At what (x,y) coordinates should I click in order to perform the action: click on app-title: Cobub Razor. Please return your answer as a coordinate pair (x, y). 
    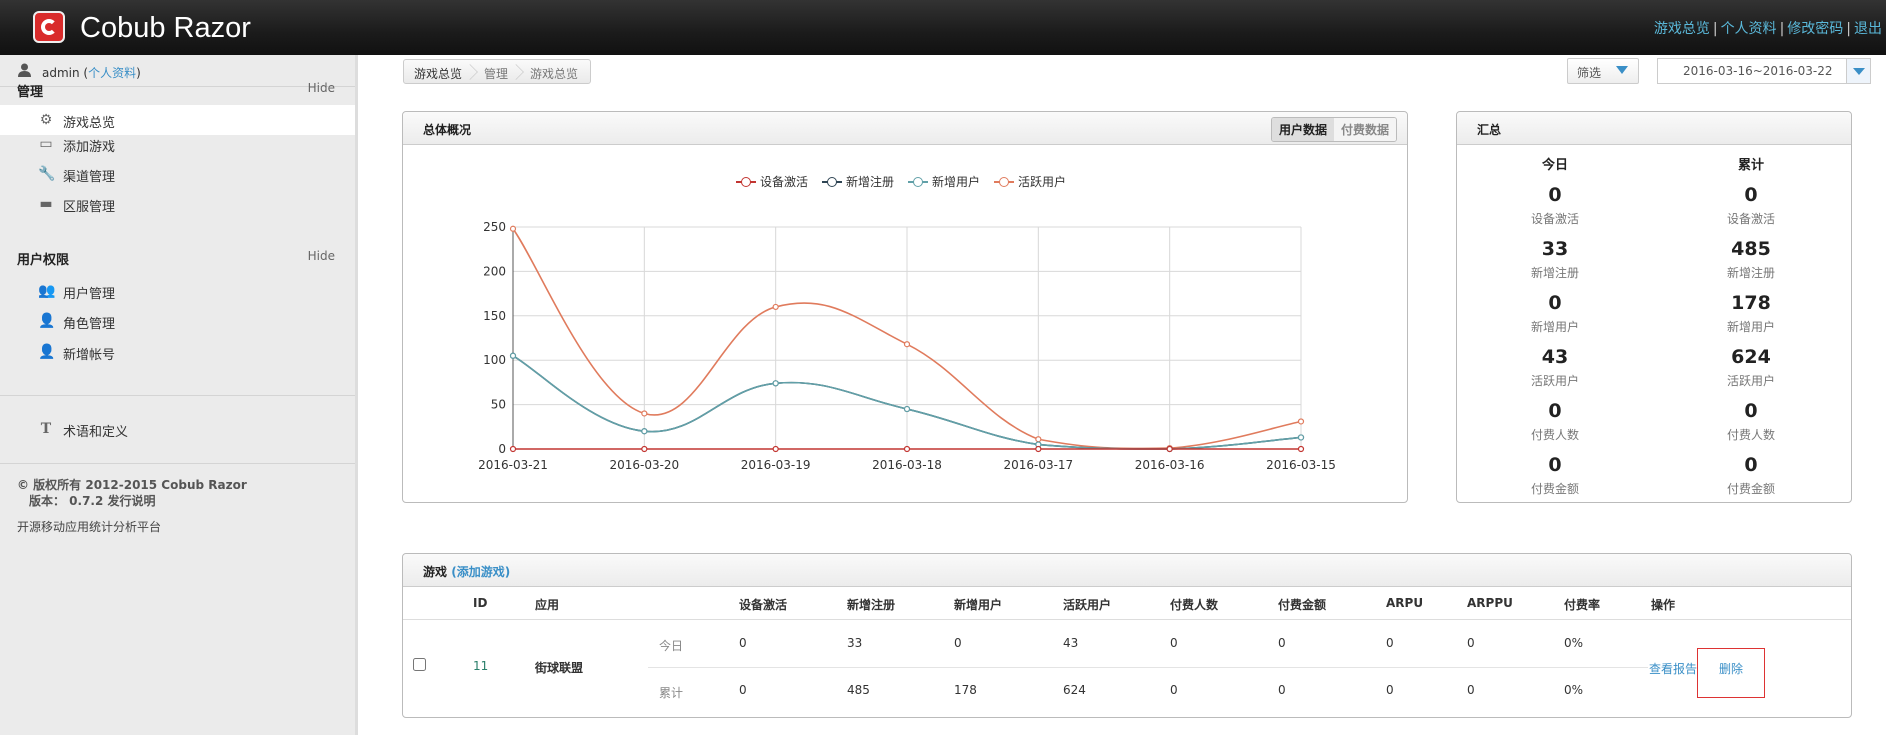
    Looking at the image, I should click on (165, 28).